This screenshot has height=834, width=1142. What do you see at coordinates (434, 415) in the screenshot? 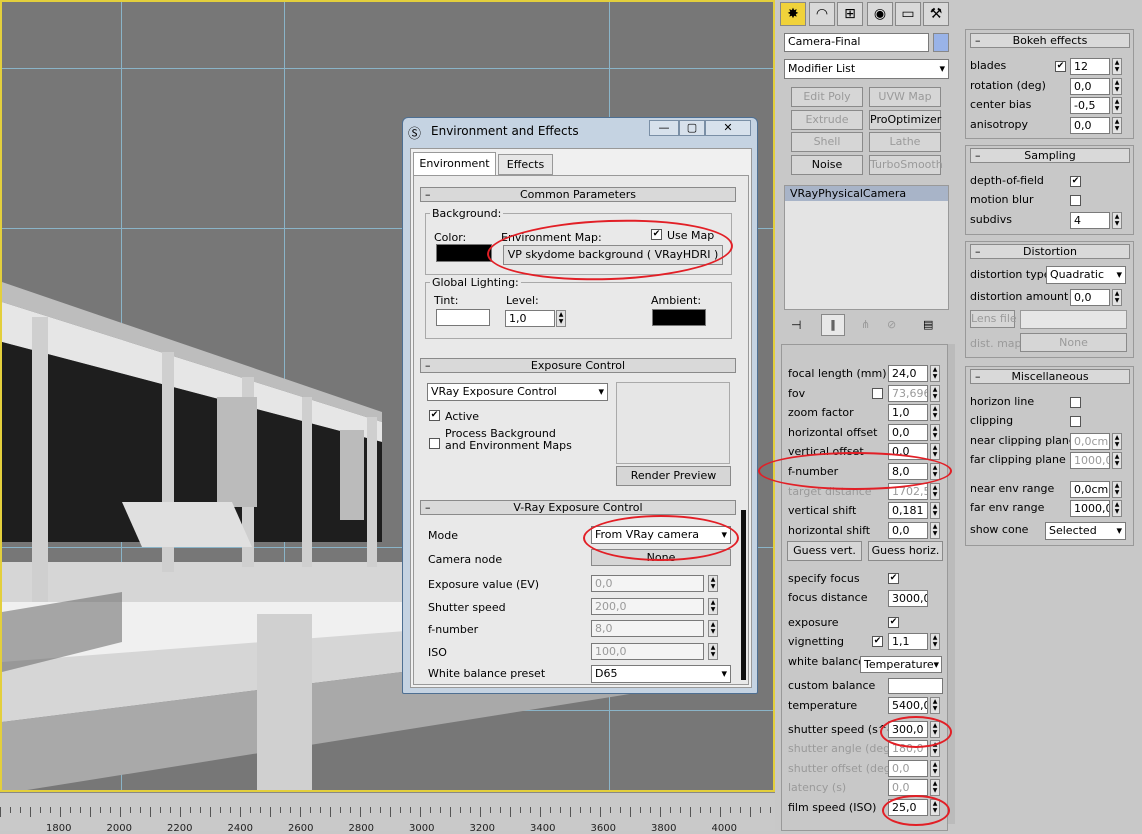
I see `active-checkbox: ✔` at bounding box center [434, 415].